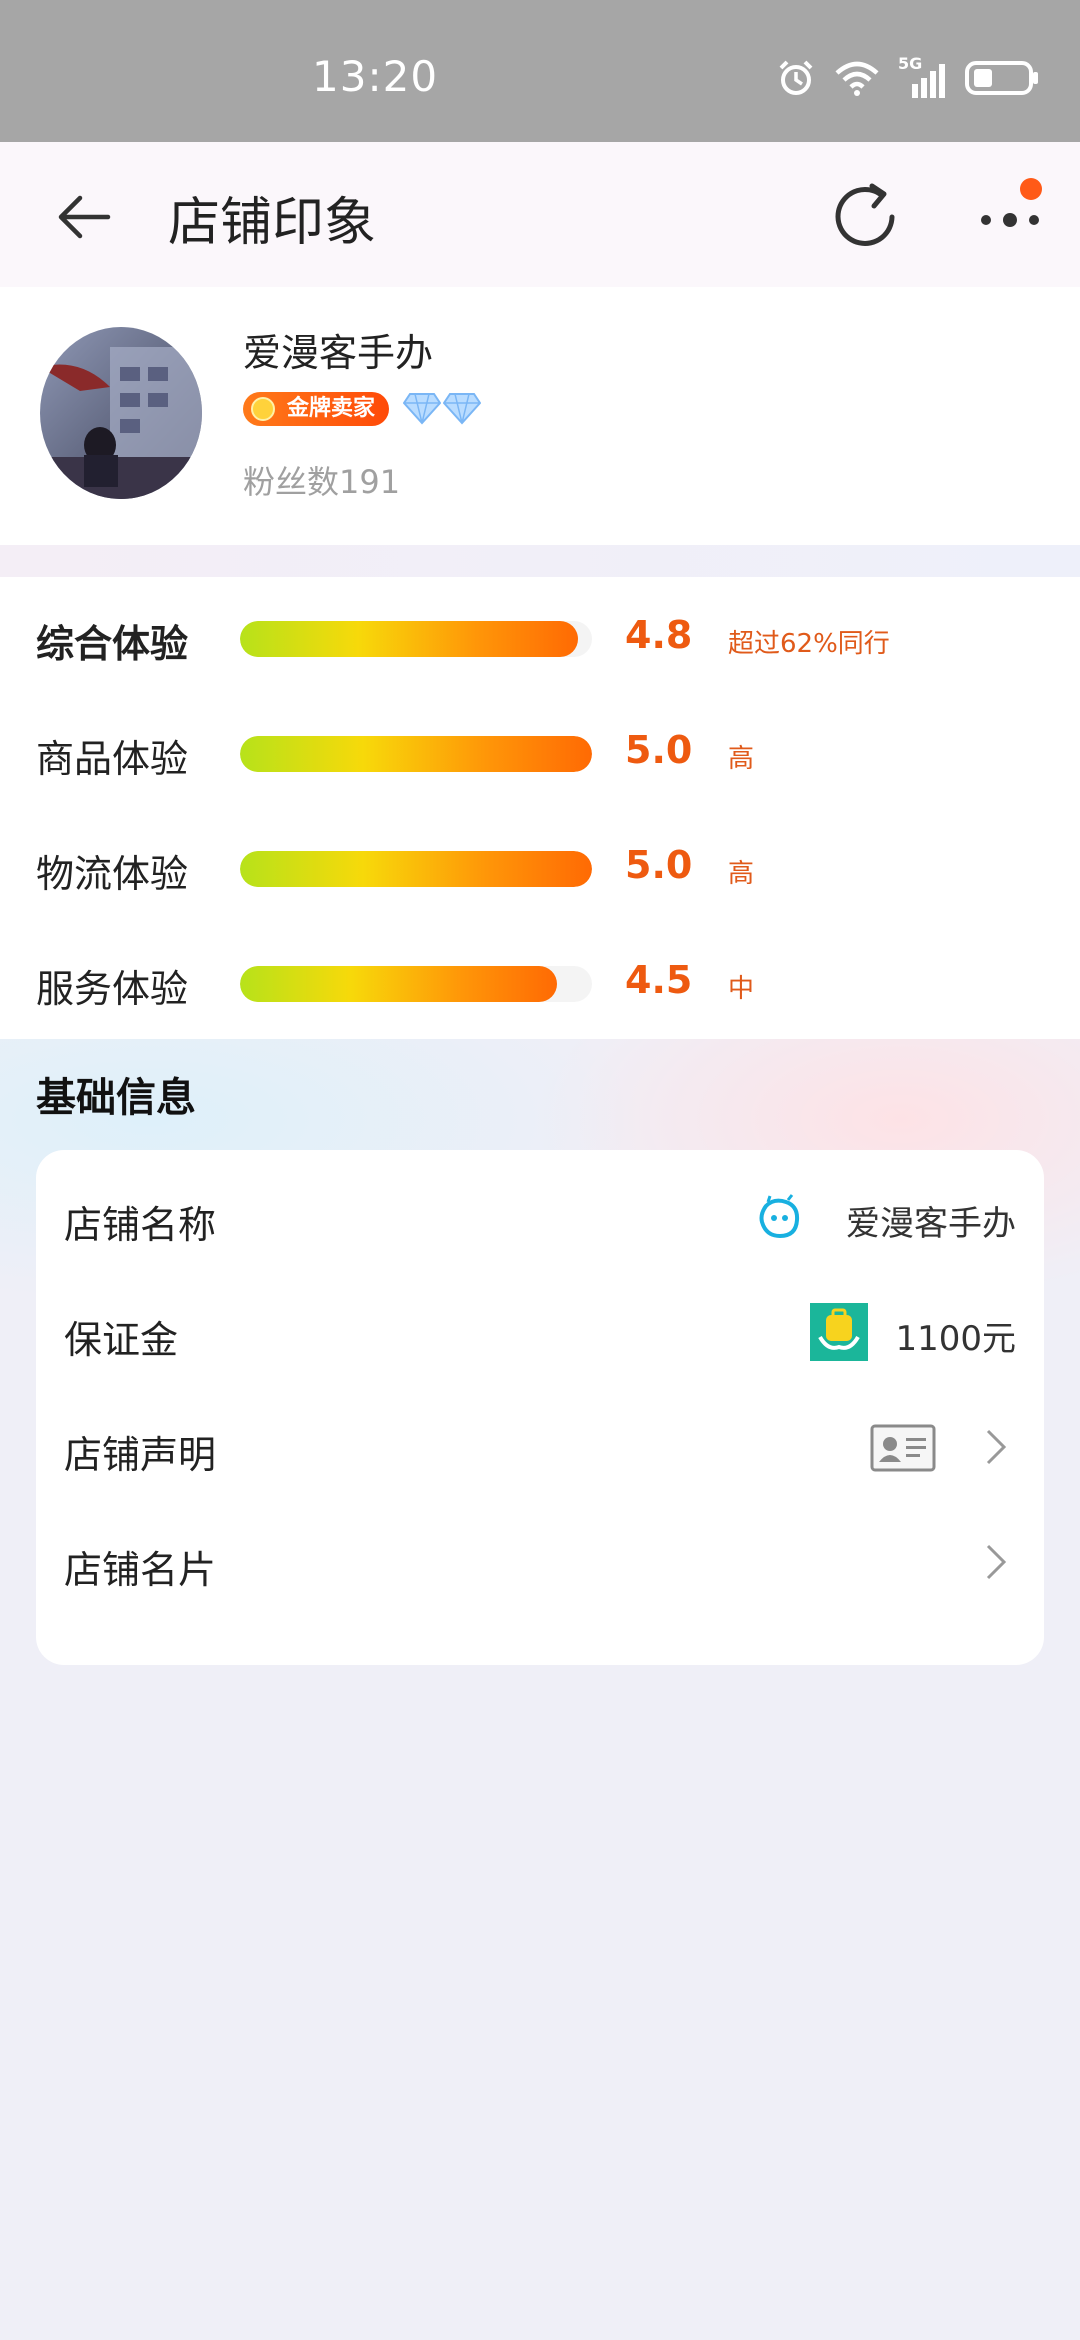 The image size is (1080, 2340). I want to click on rating-label: 服务体验, so click(112, 989).